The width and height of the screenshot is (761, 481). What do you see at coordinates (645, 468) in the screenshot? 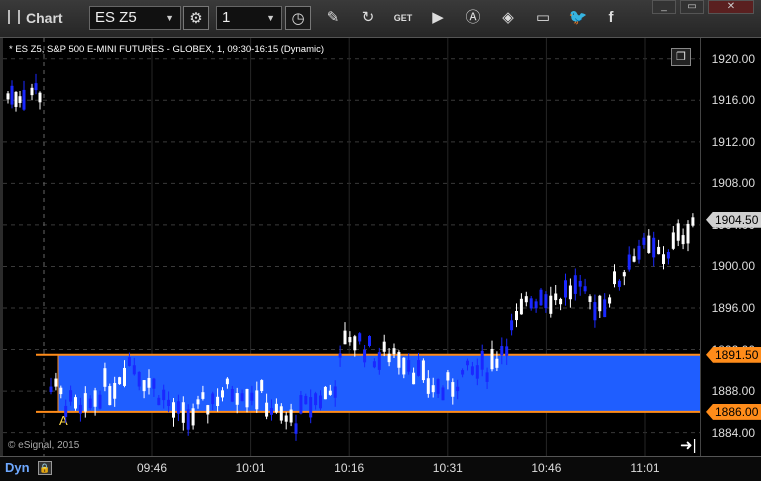
I see `time-tick-label: 11:01` at bounding box center [645, 468].